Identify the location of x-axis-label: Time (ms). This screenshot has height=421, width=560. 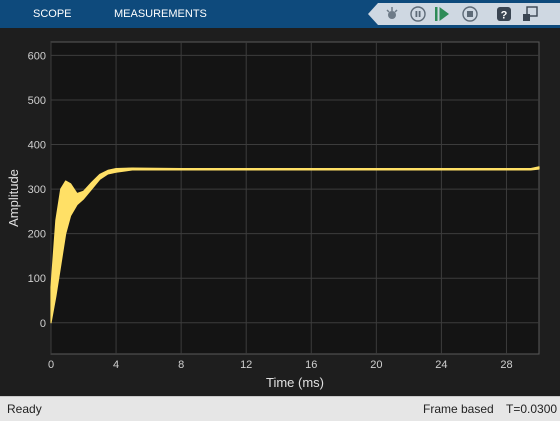
(295, 382).